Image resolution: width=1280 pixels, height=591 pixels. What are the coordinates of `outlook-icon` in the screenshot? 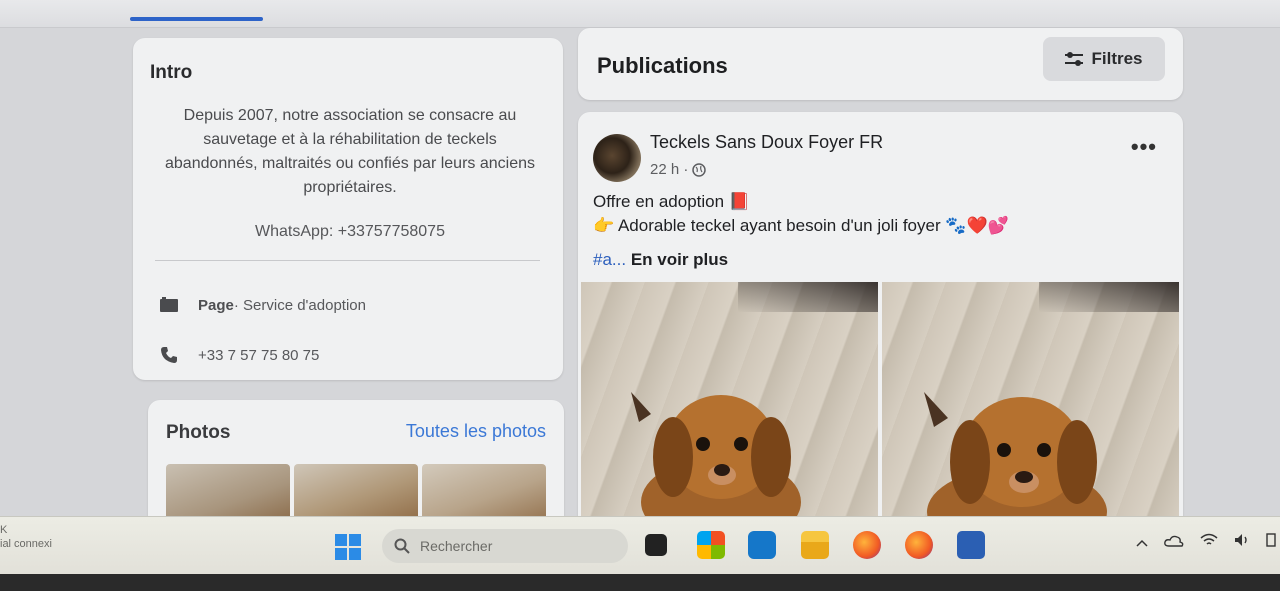 It's located at (762, 545).